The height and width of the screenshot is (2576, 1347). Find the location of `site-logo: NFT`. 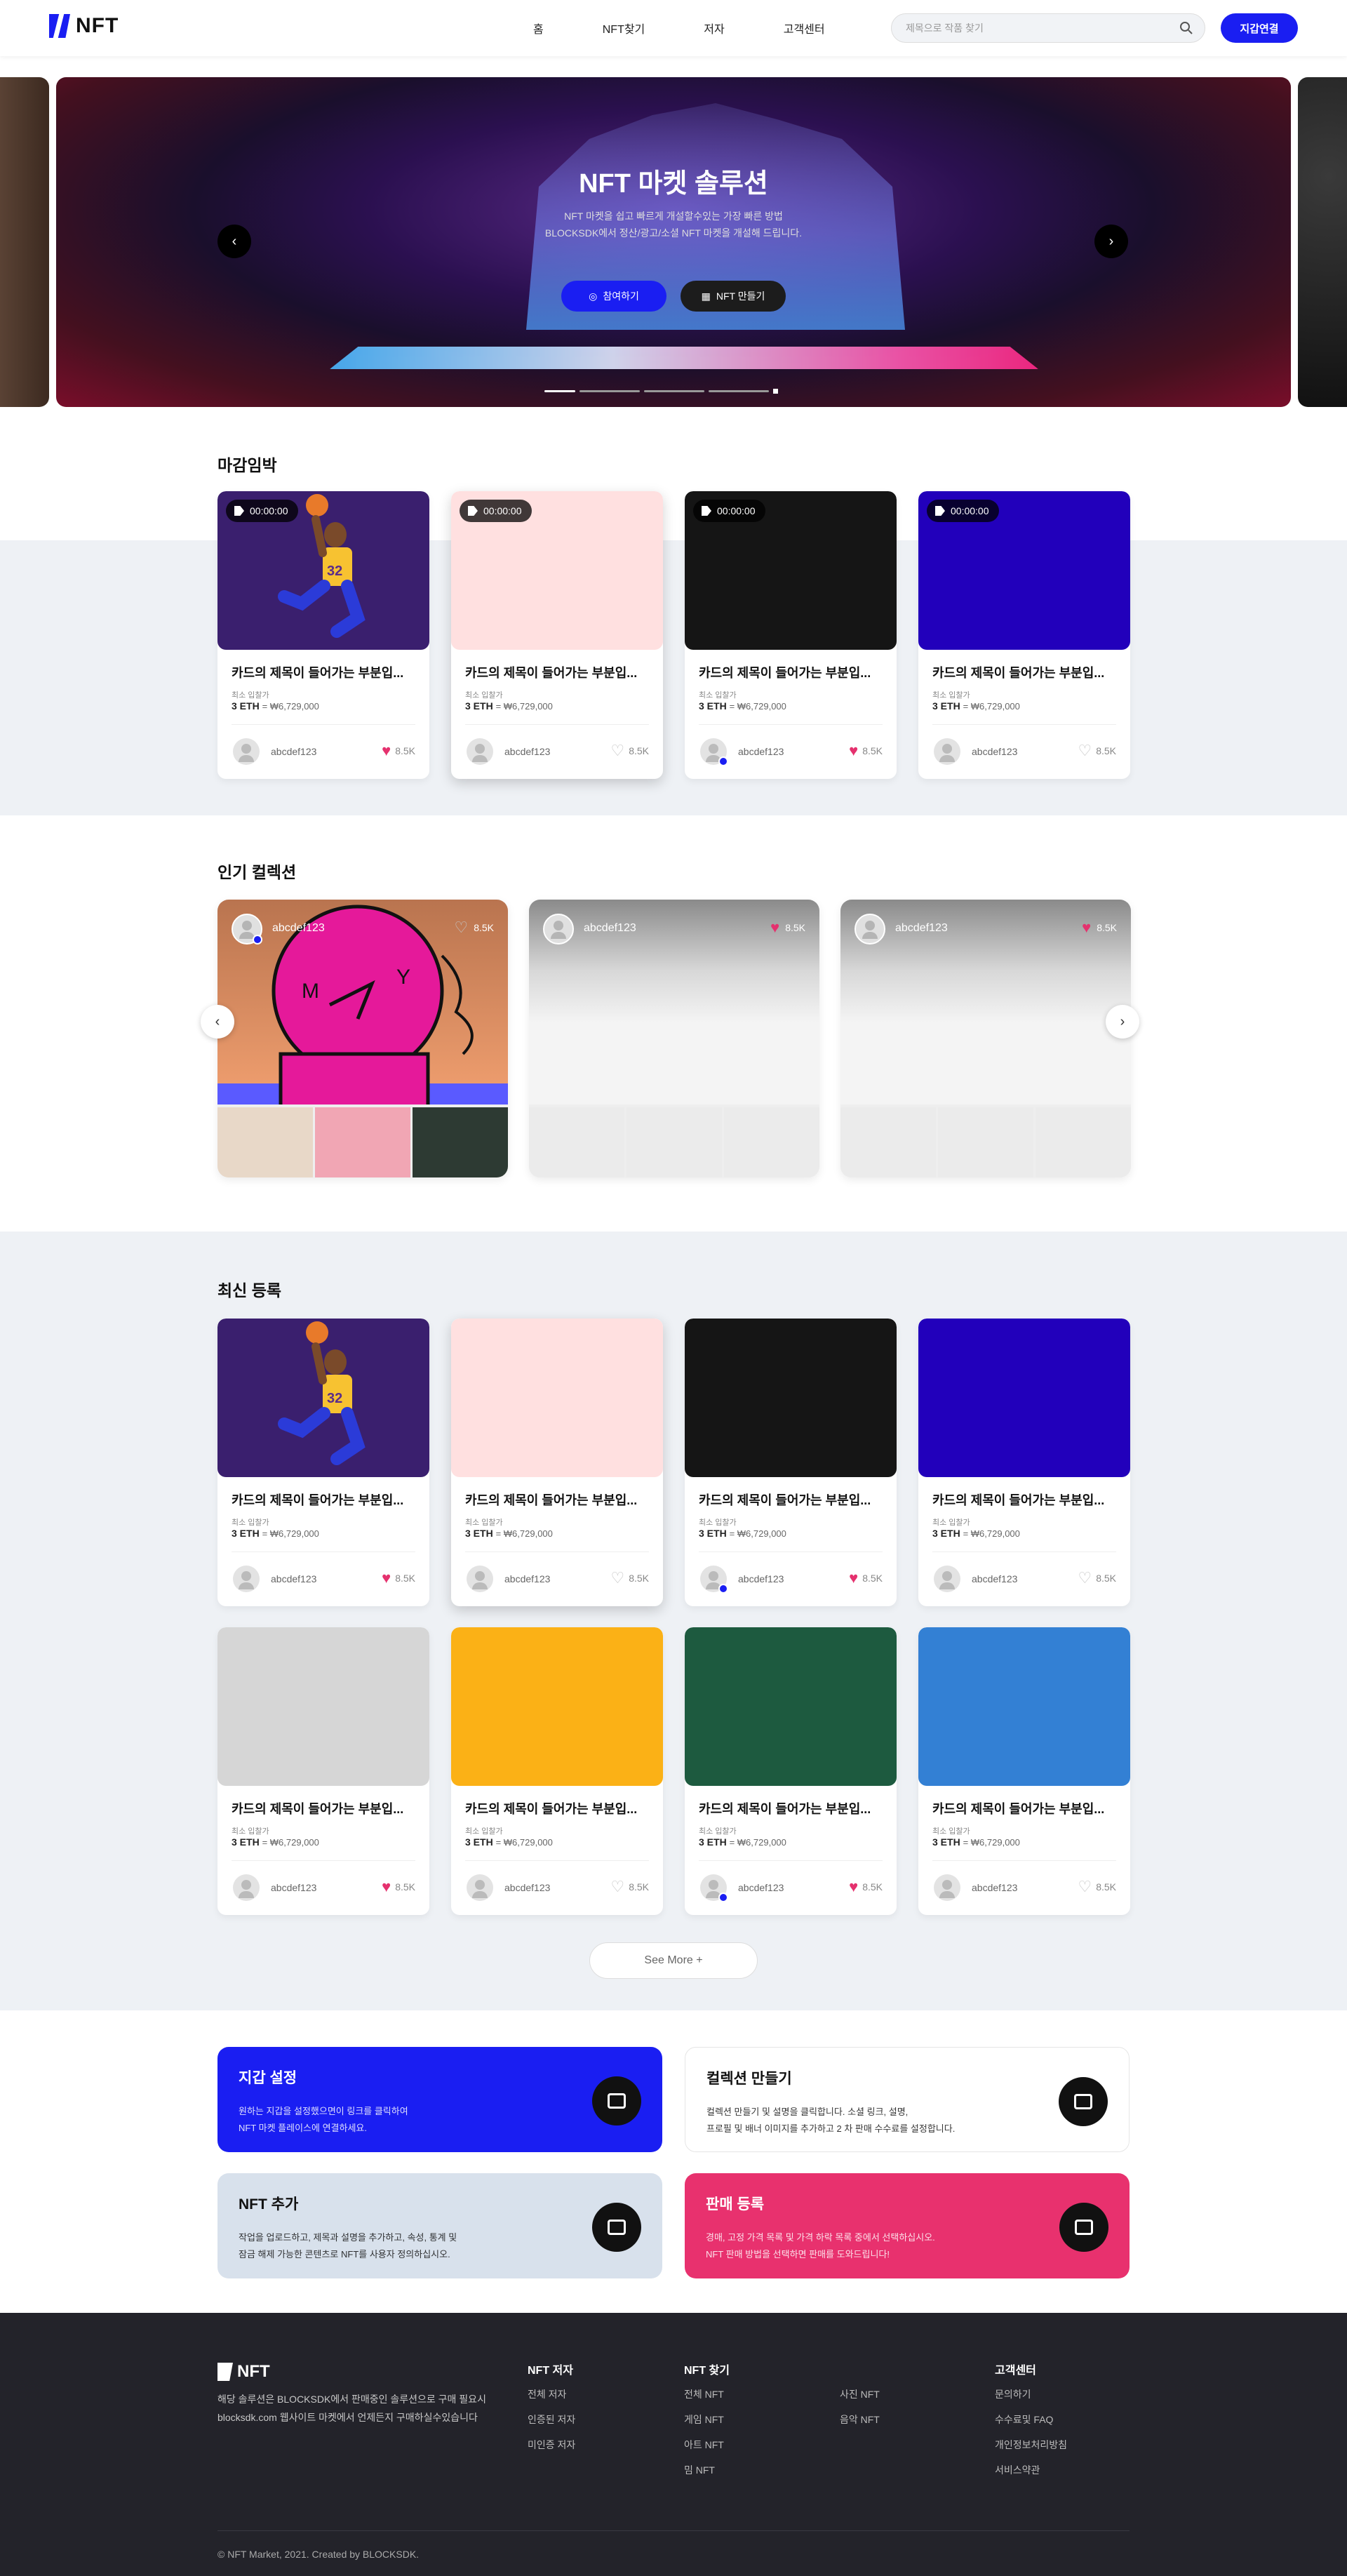

site-logo: NFT is located at coordinates (84, 26).